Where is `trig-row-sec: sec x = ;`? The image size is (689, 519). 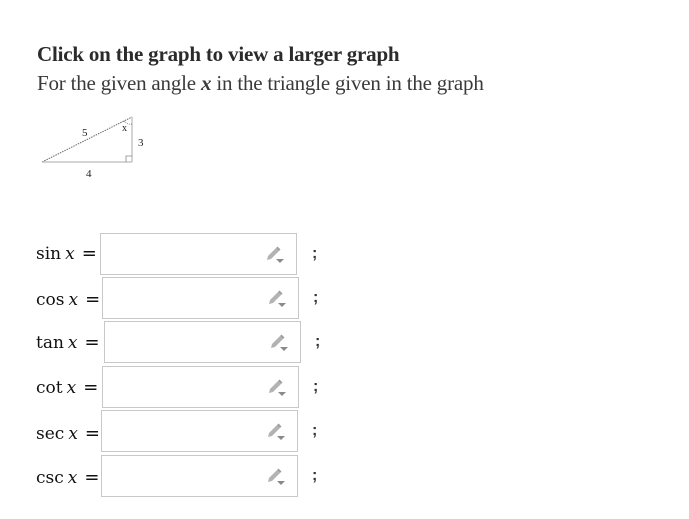 trig-row-sec: sec x = ; is located at coordinates (344, 432).